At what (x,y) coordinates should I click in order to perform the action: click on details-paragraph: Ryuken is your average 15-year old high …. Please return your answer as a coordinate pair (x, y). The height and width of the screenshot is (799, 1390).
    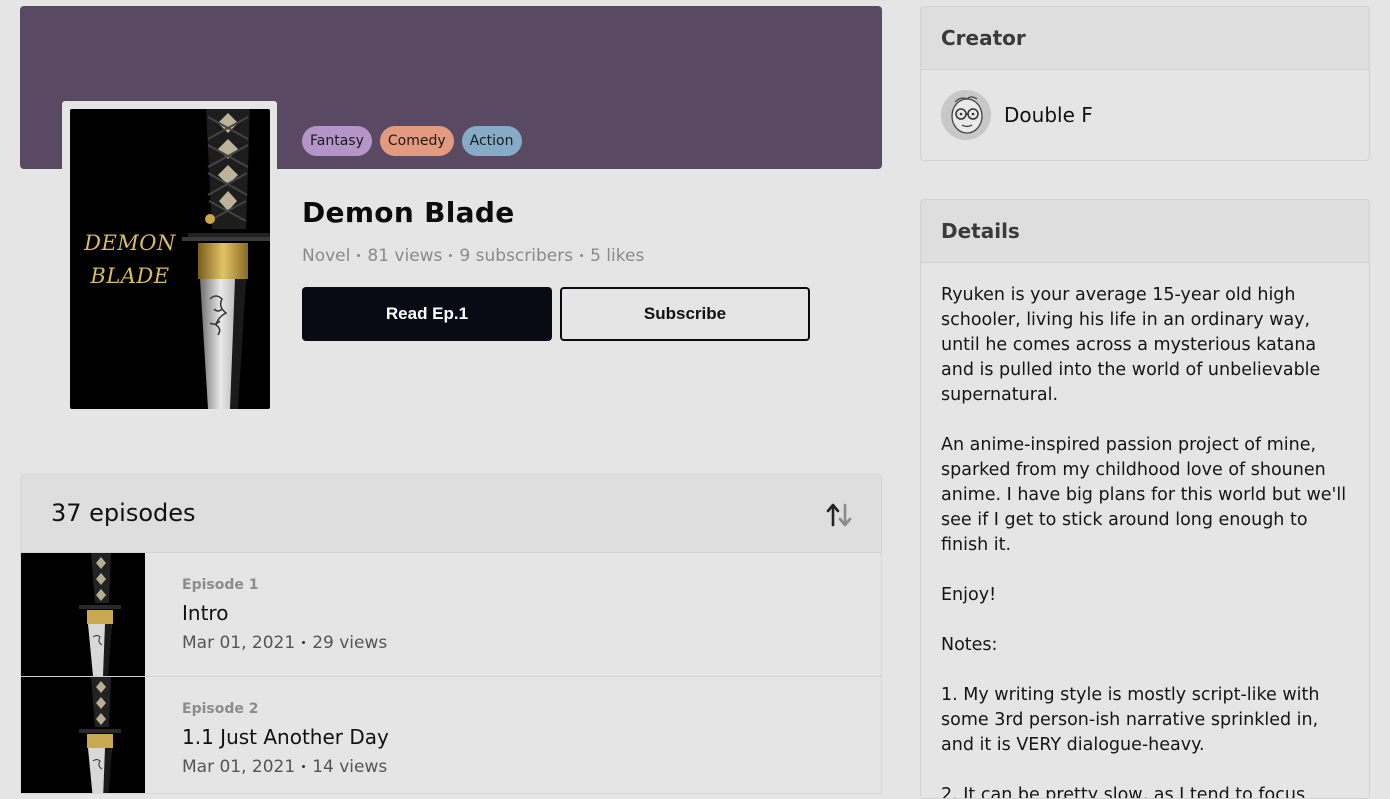
    Looking at the image, I should click on (1131, 345).